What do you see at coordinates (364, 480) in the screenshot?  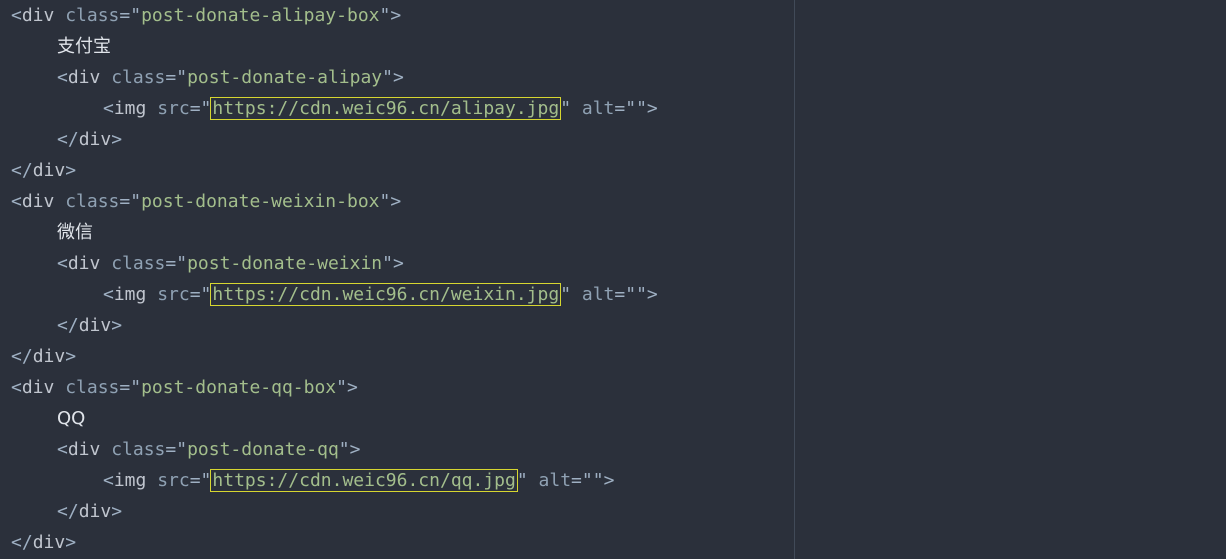 I see `url-link: https://cdn.weic96.cn/qq.jpg` at bounding box center [364, 480].